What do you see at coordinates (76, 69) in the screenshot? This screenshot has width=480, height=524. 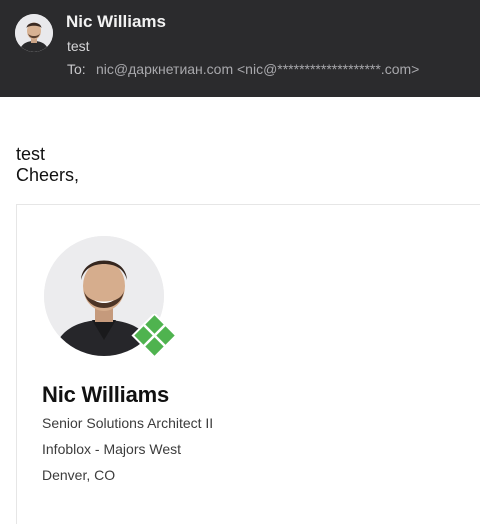 I see `to-label: To:` at bounding box center [76, 69].